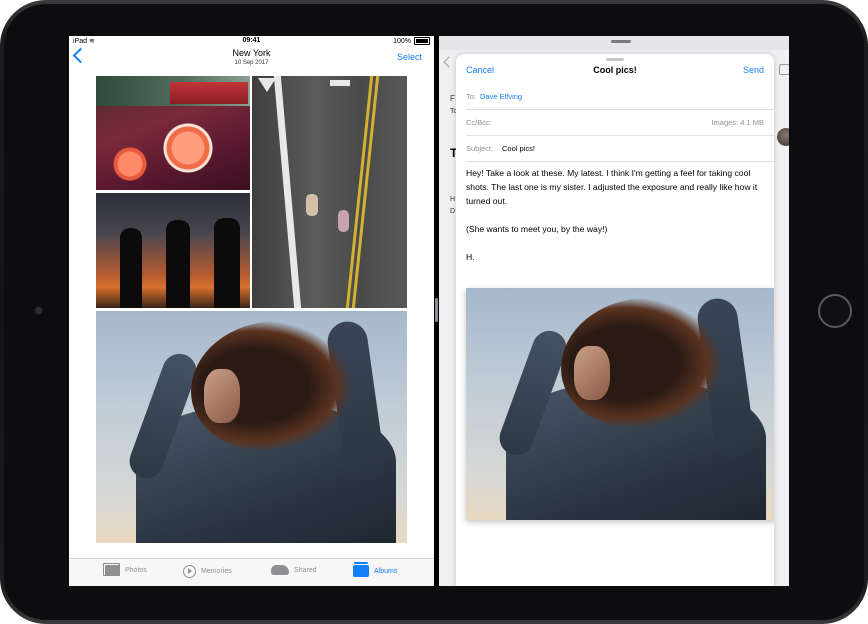  Describe the element at coordinates (501, 96) in the screenshot. I see `to-recipient: Dave Elfving` at that location.